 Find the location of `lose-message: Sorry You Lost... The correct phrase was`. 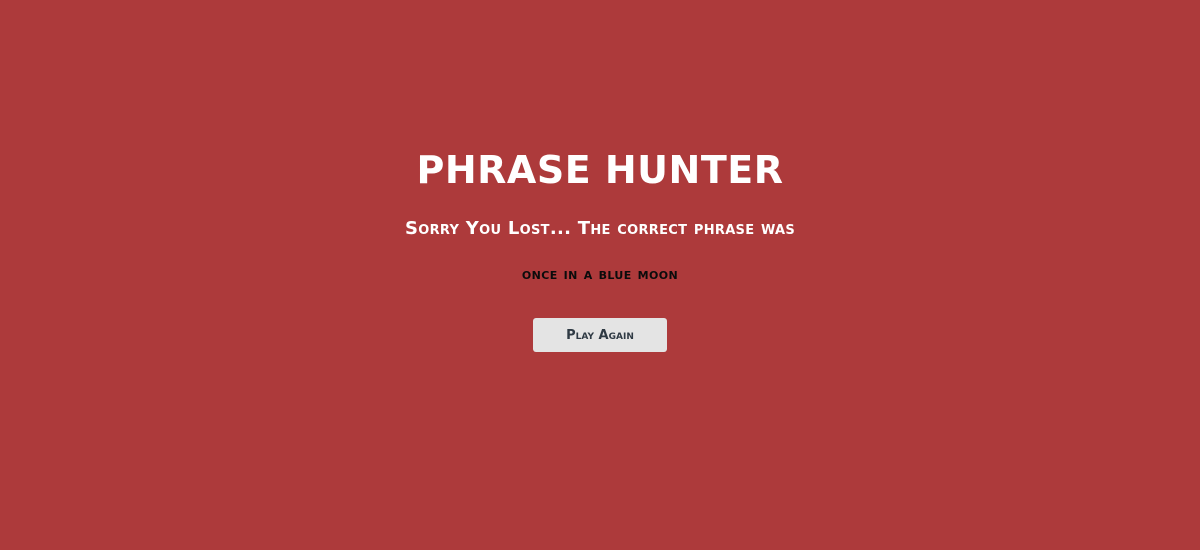

lose-message: Sorry You Lost... The correct phrase was is located at coordinates (600, 228).